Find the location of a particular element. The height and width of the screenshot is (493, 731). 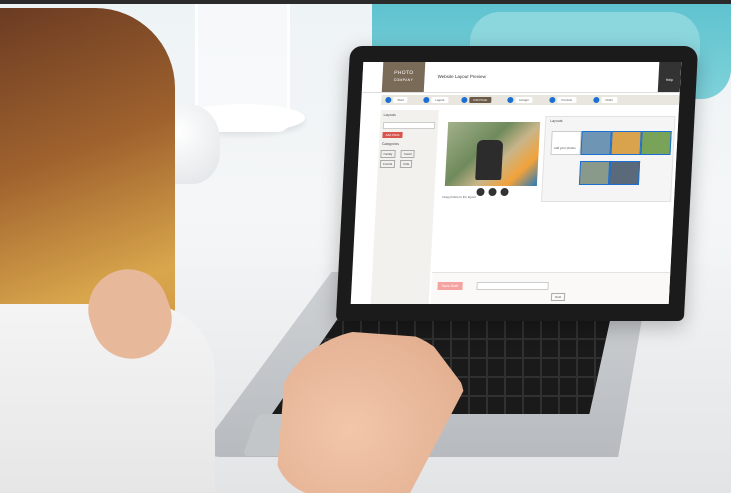

categories-label: Categories is located at coordinates (390, 144).